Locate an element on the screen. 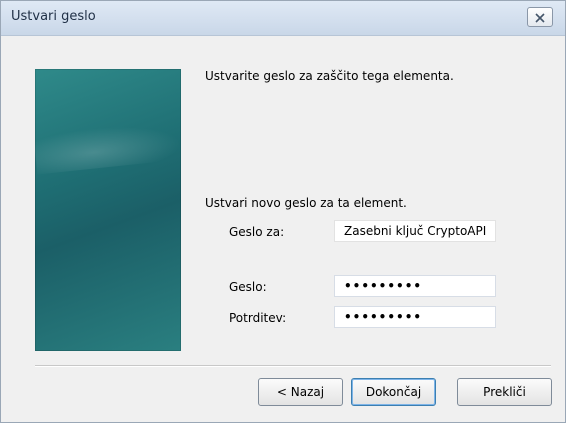  close-button is located at coordinates (540, 17).